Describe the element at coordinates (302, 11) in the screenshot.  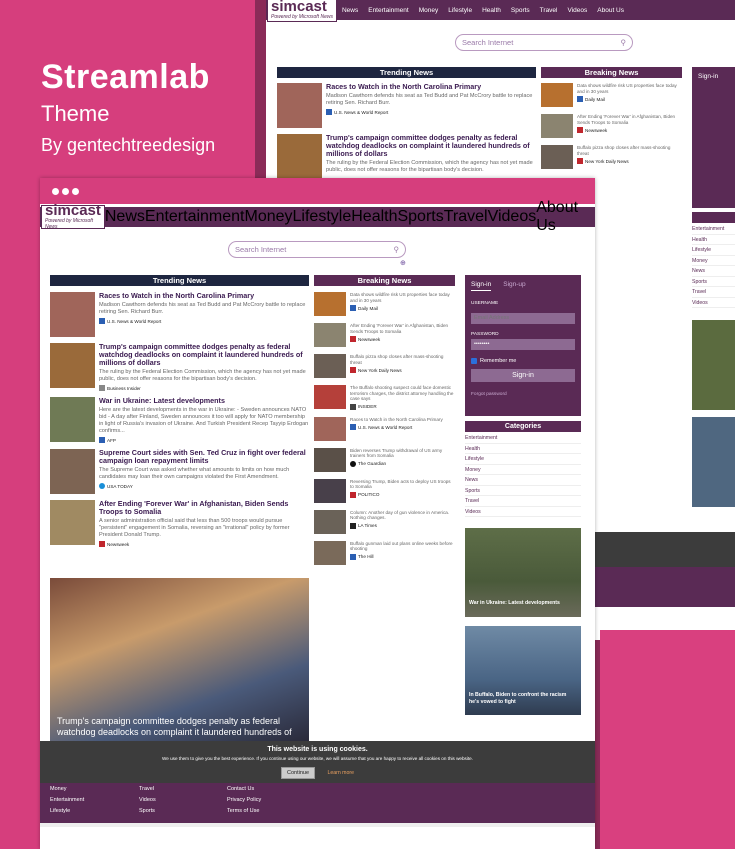
I see `back-logo: simcast Powered by Microsoft News` at that location.